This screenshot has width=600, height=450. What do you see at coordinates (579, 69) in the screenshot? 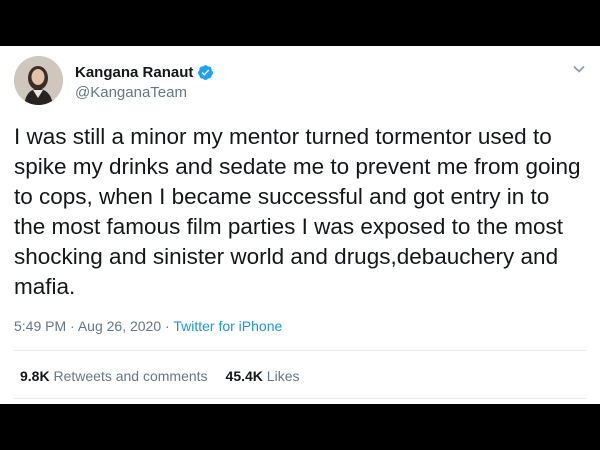
I see `chevron-down-icon` at bounding box center [579, 69].